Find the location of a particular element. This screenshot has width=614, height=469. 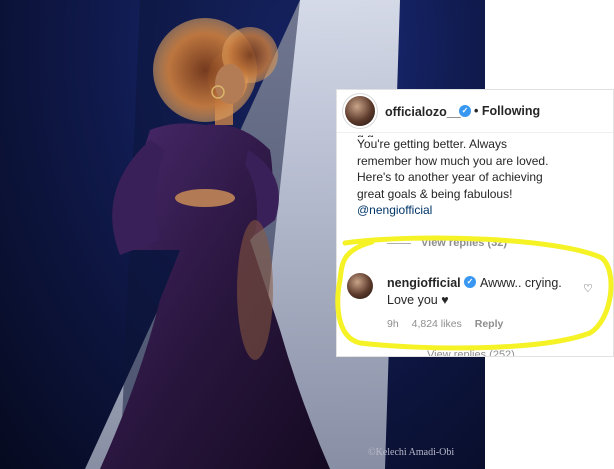

yellow-highlight-stroke is located at coordinates (474, 293).